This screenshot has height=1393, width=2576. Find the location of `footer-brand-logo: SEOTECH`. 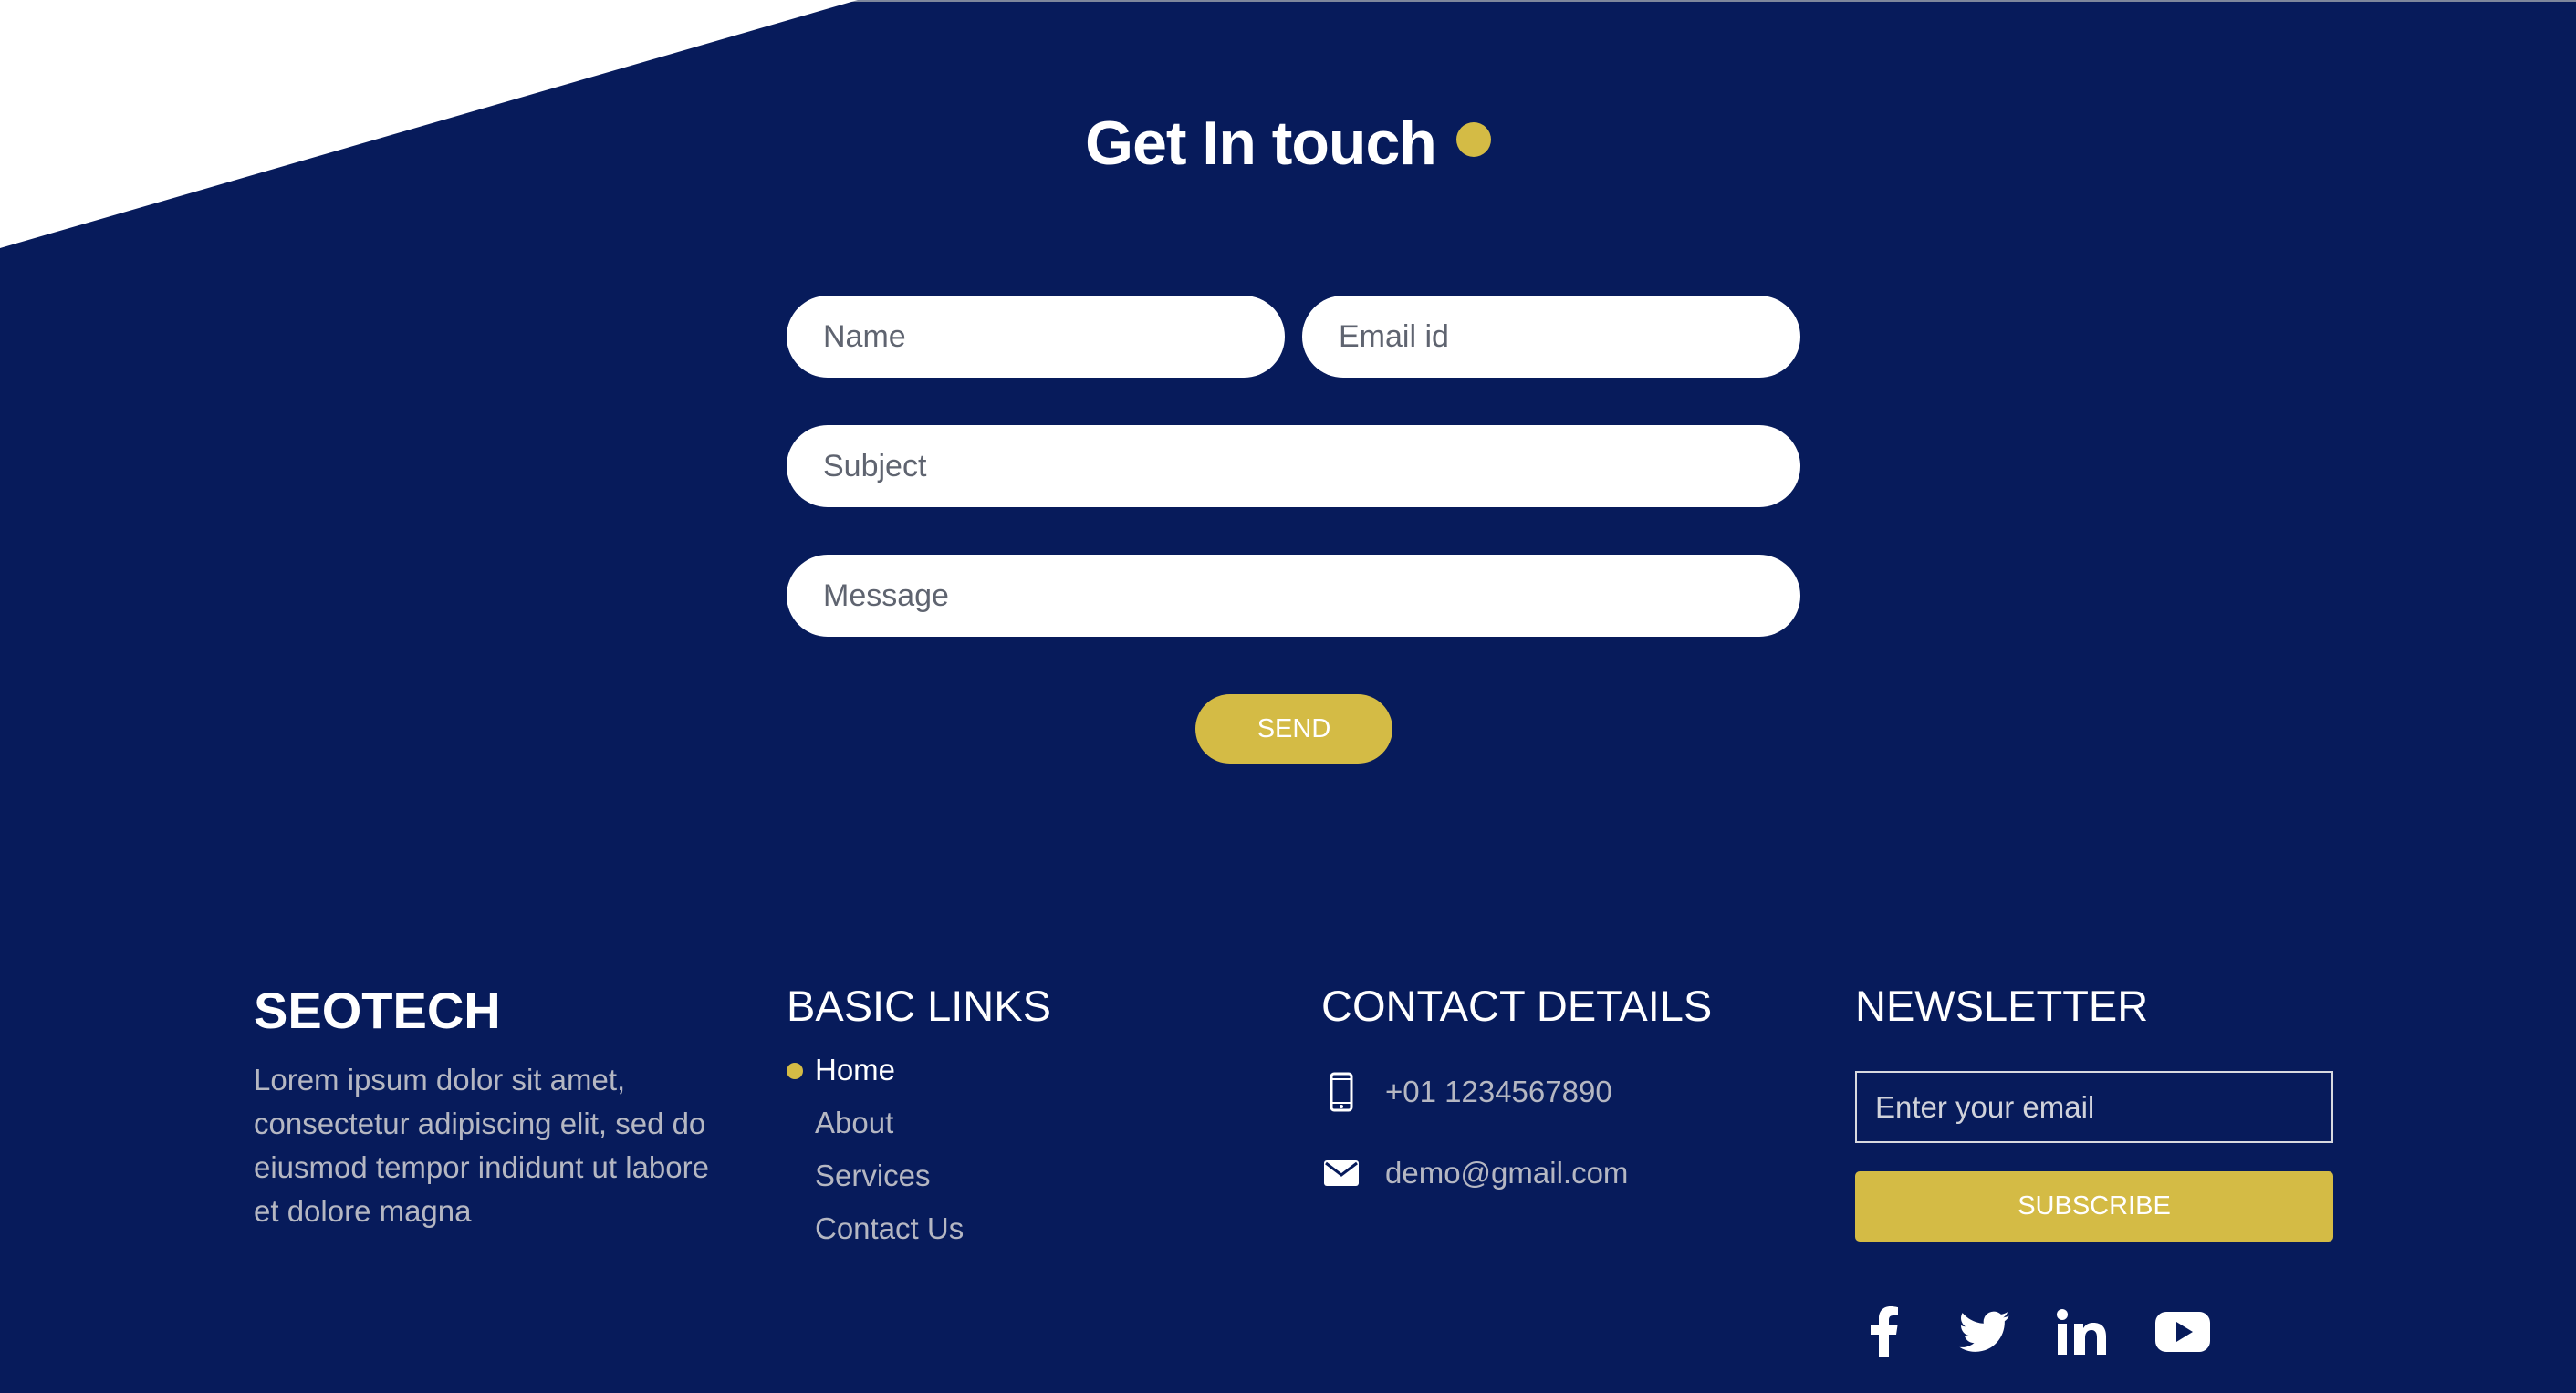

footer-brand-logo: SEOTECH is located at coordinates (377, 1010).